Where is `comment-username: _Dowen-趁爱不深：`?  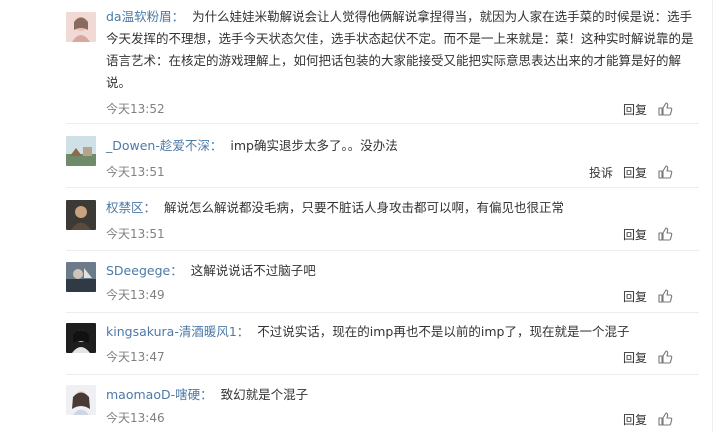
comment-username: _Dowen-趁爱不深： is located at coordinates (164, 145).